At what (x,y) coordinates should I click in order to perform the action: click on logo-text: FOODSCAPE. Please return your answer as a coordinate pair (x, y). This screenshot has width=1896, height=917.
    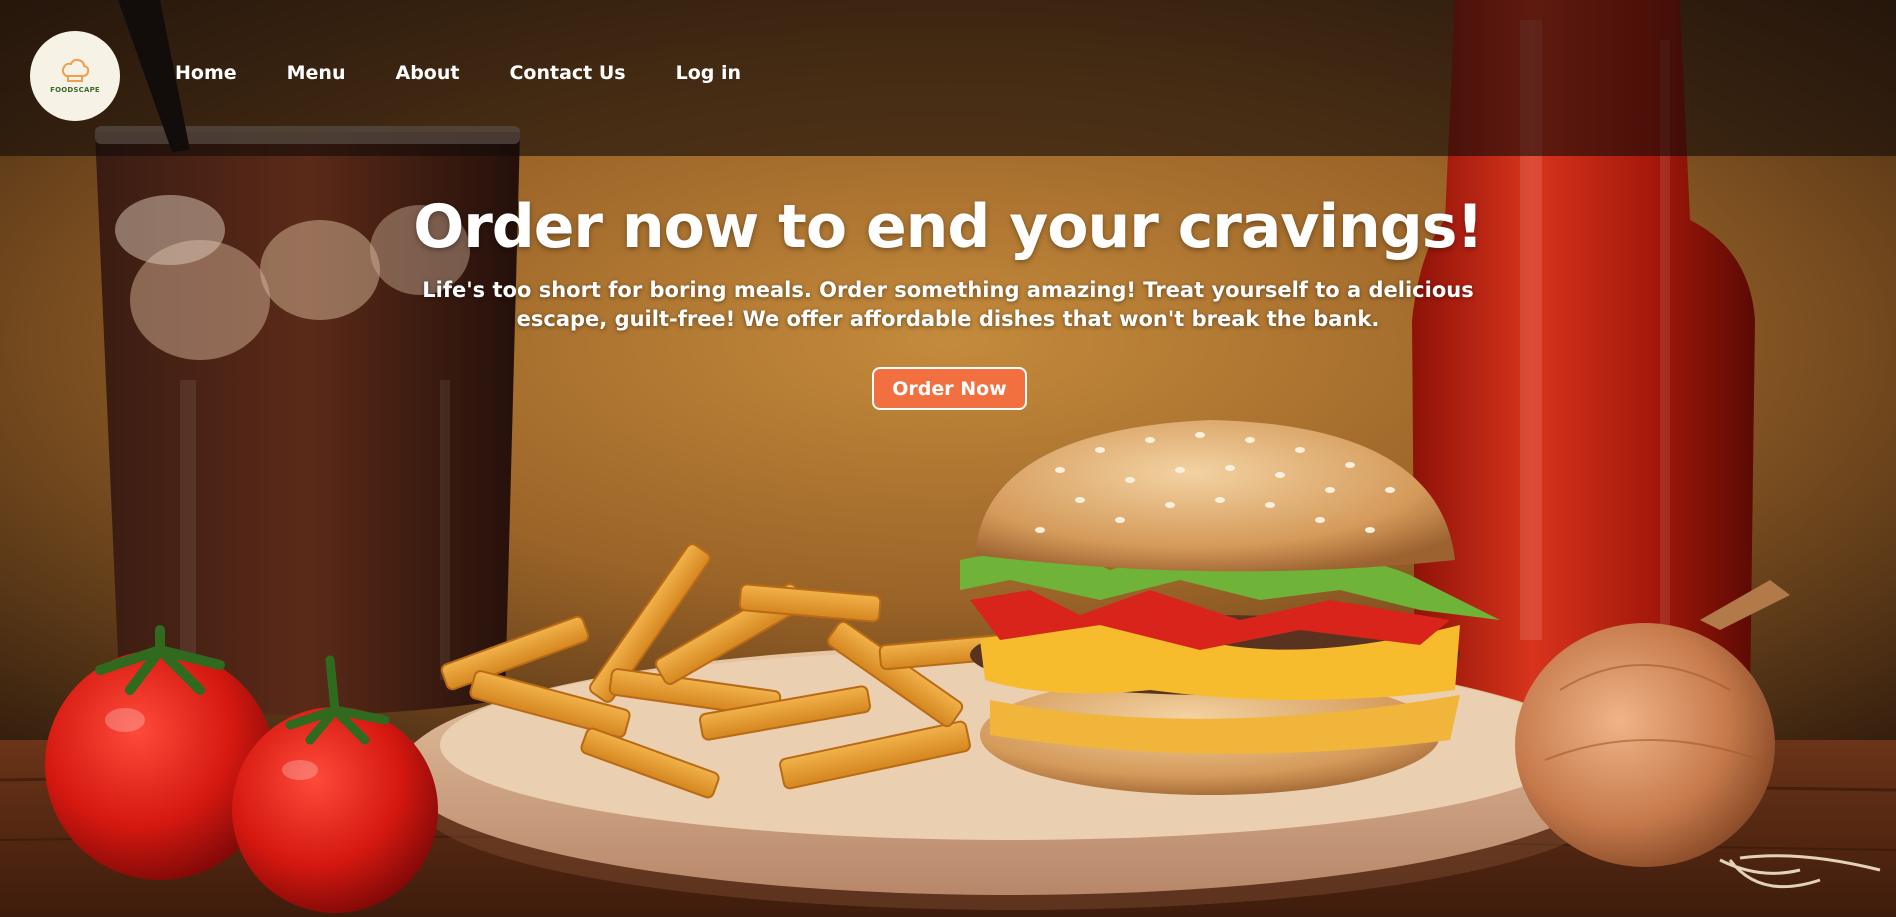
    Looking at the image, I should click on (75, 90).